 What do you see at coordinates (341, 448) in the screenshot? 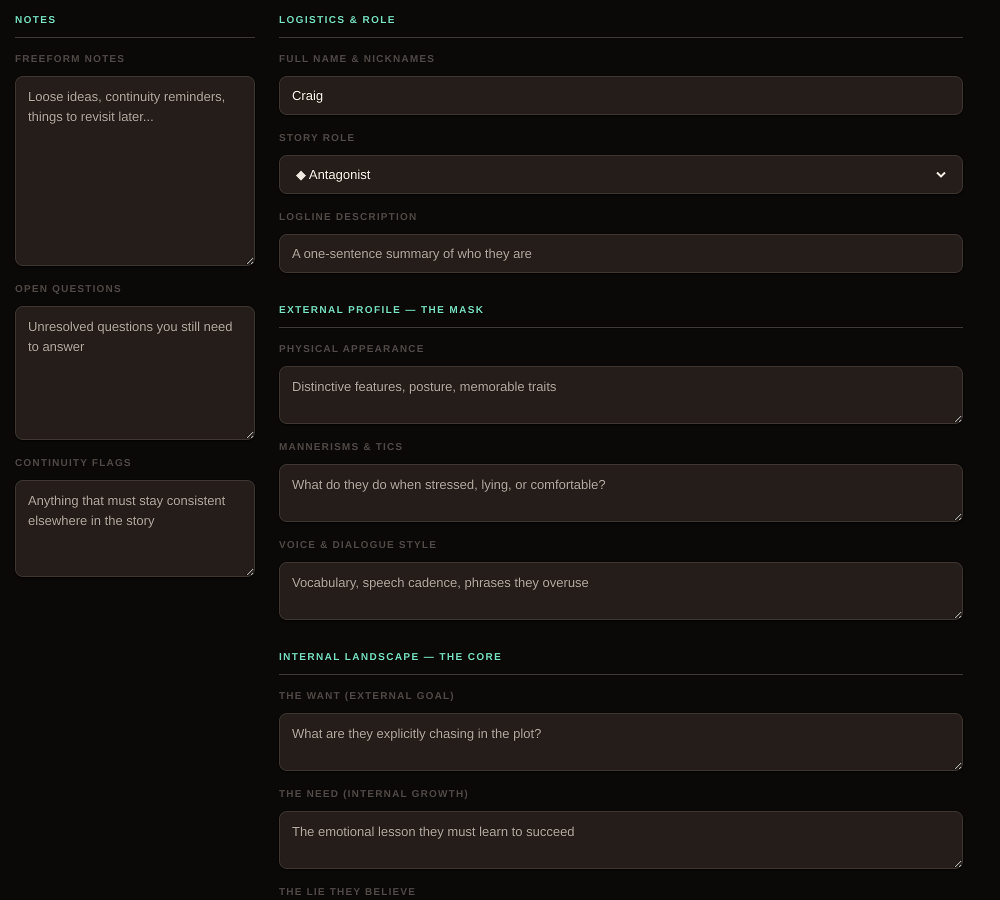
I see `field-label: MANNERISMS & TICS` at bounding box center [341, 448].